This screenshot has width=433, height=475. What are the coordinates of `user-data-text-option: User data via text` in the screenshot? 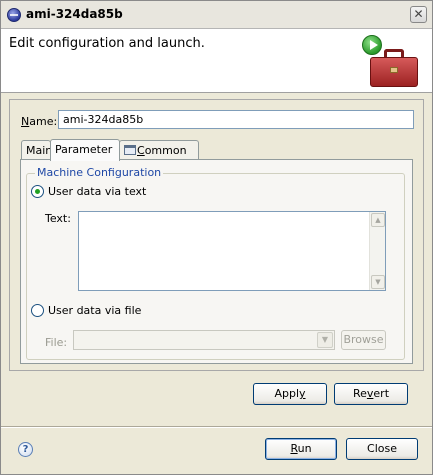 It's located at (88, 191).